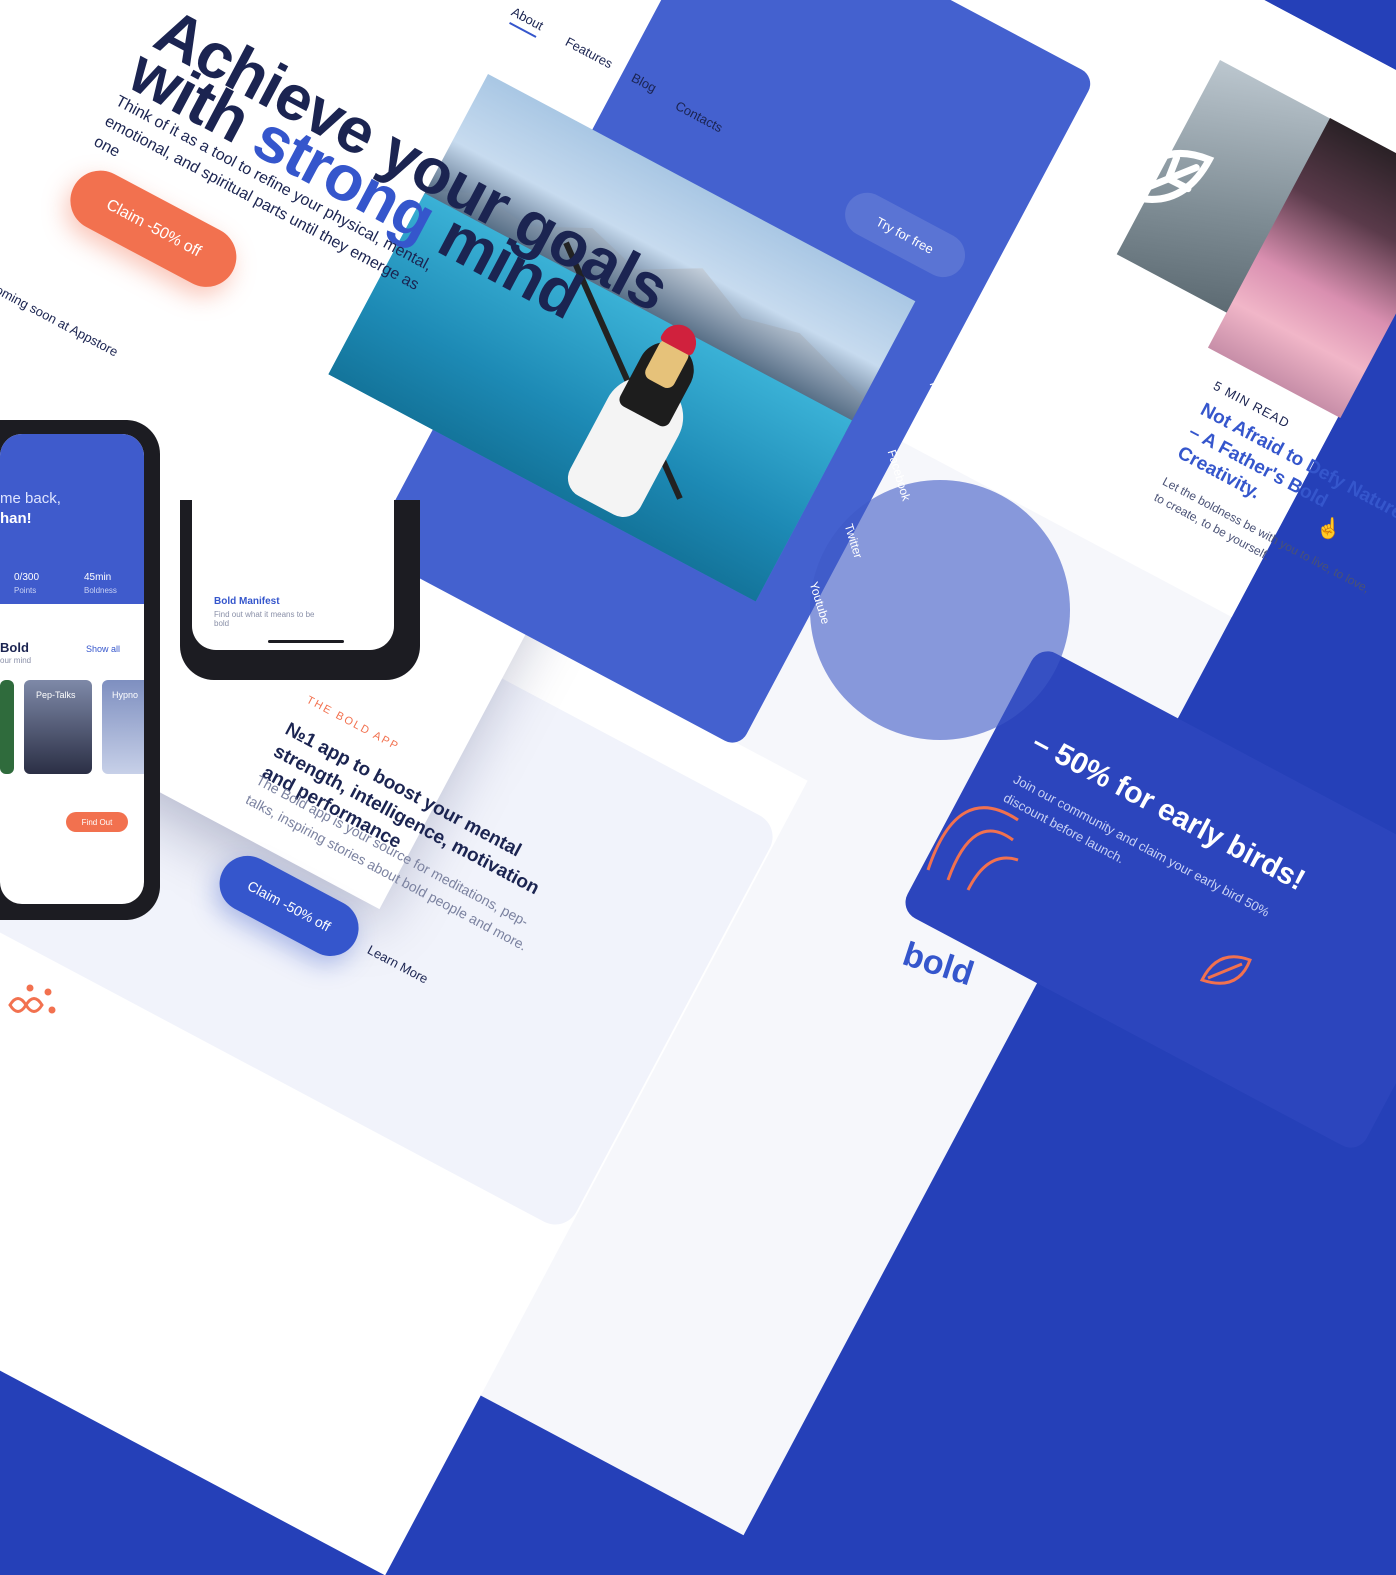 The width and height of the screenshot is (1396, 1575). Describe the element at coordinates (16, 660) in the screenshot. I see `section-subtitle: our mind` at that location.